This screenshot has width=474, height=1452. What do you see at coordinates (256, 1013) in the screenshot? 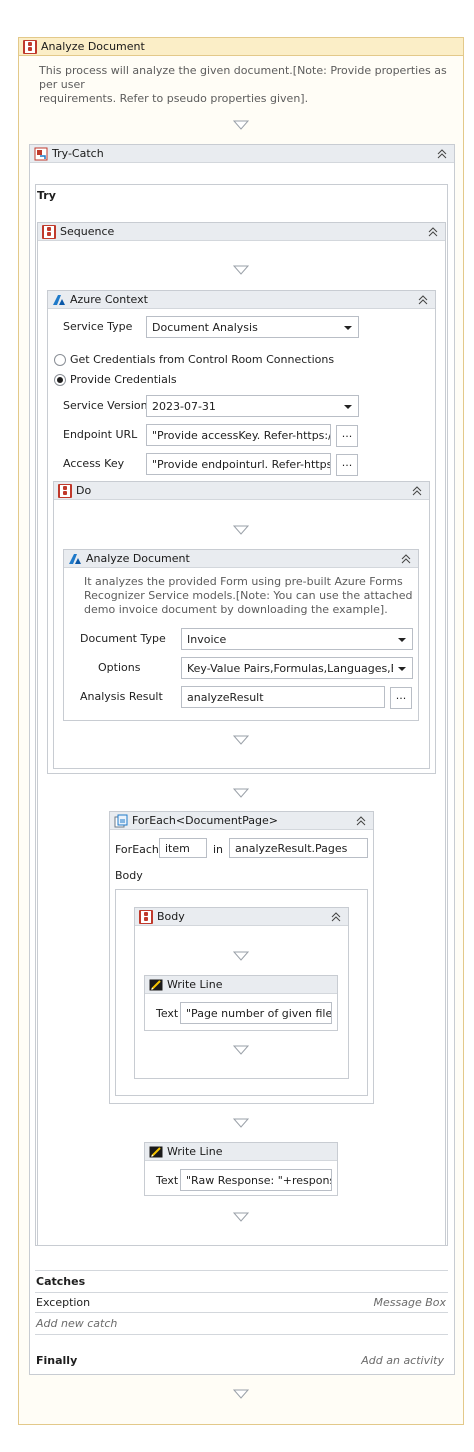
I see `writeline-text-input: "Page number of given file is` at bounding box center [256, 1013].